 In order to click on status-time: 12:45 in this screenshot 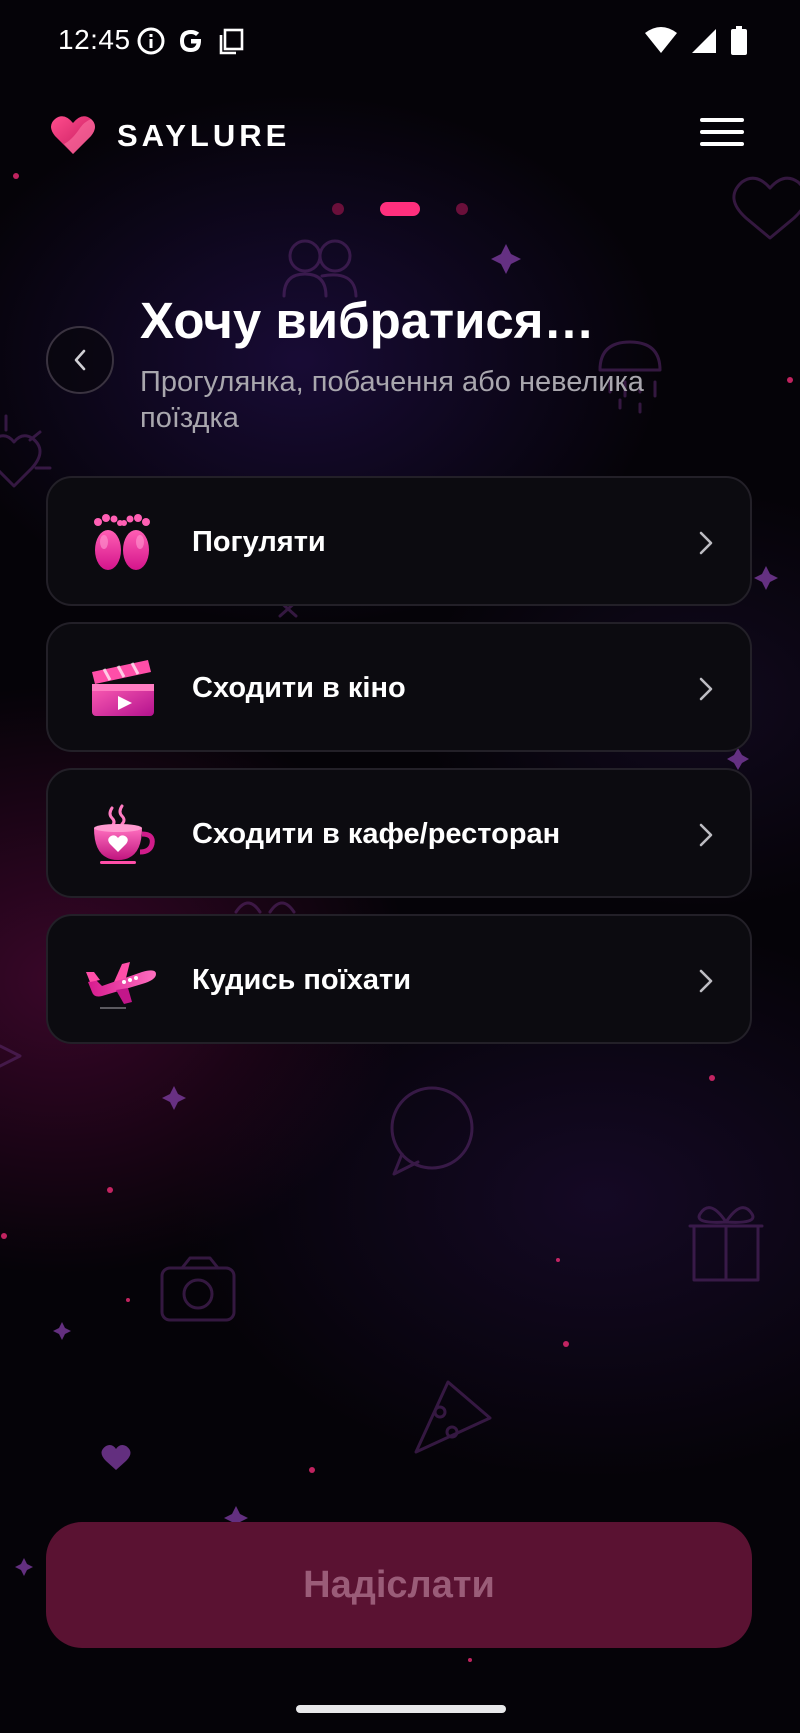, I will do `click(94, 39)`.